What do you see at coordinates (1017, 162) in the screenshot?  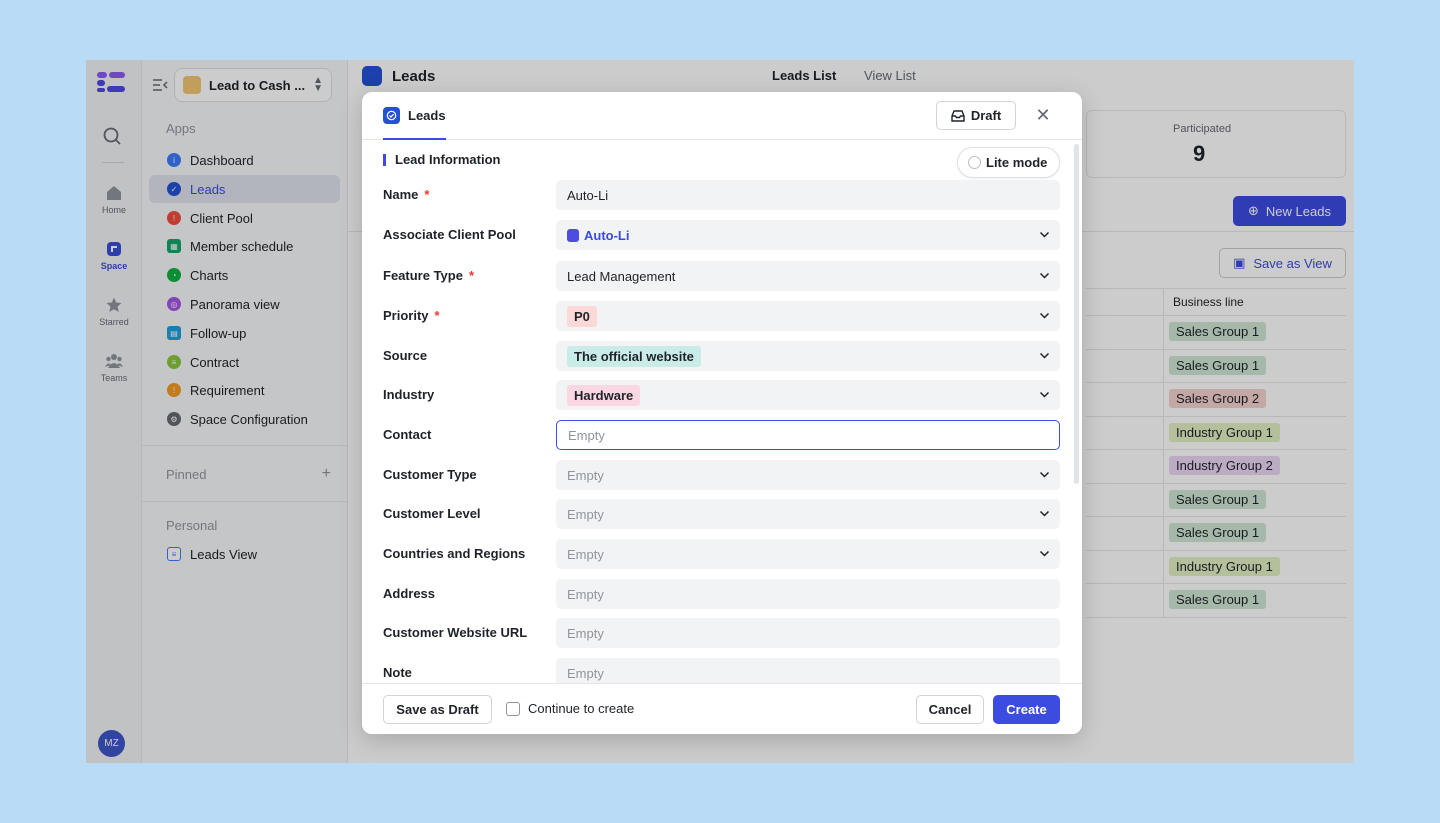 I see `lite-mode-label: Lite mode` at bounding box center [1017, 162].